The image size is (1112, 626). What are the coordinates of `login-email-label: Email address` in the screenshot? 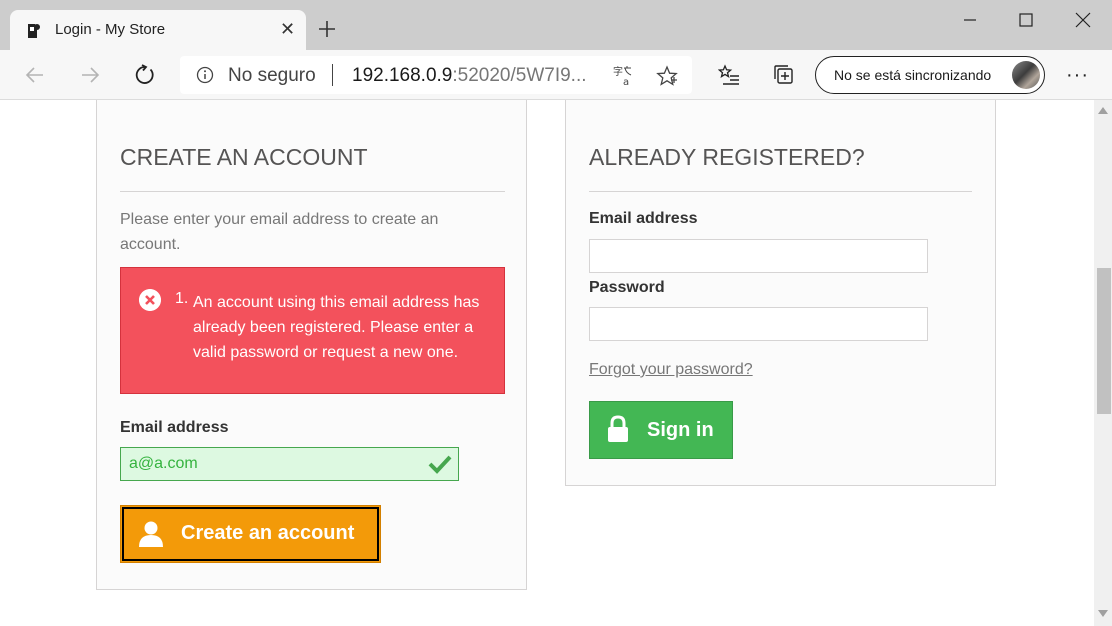 It's located at (643, 218).